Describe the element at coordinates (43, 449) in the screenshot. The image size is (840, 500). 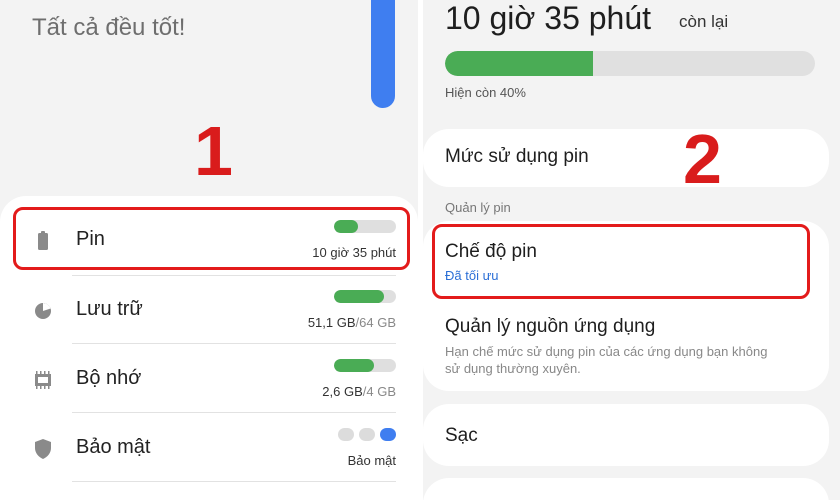
I see `shield-icon` at that location.